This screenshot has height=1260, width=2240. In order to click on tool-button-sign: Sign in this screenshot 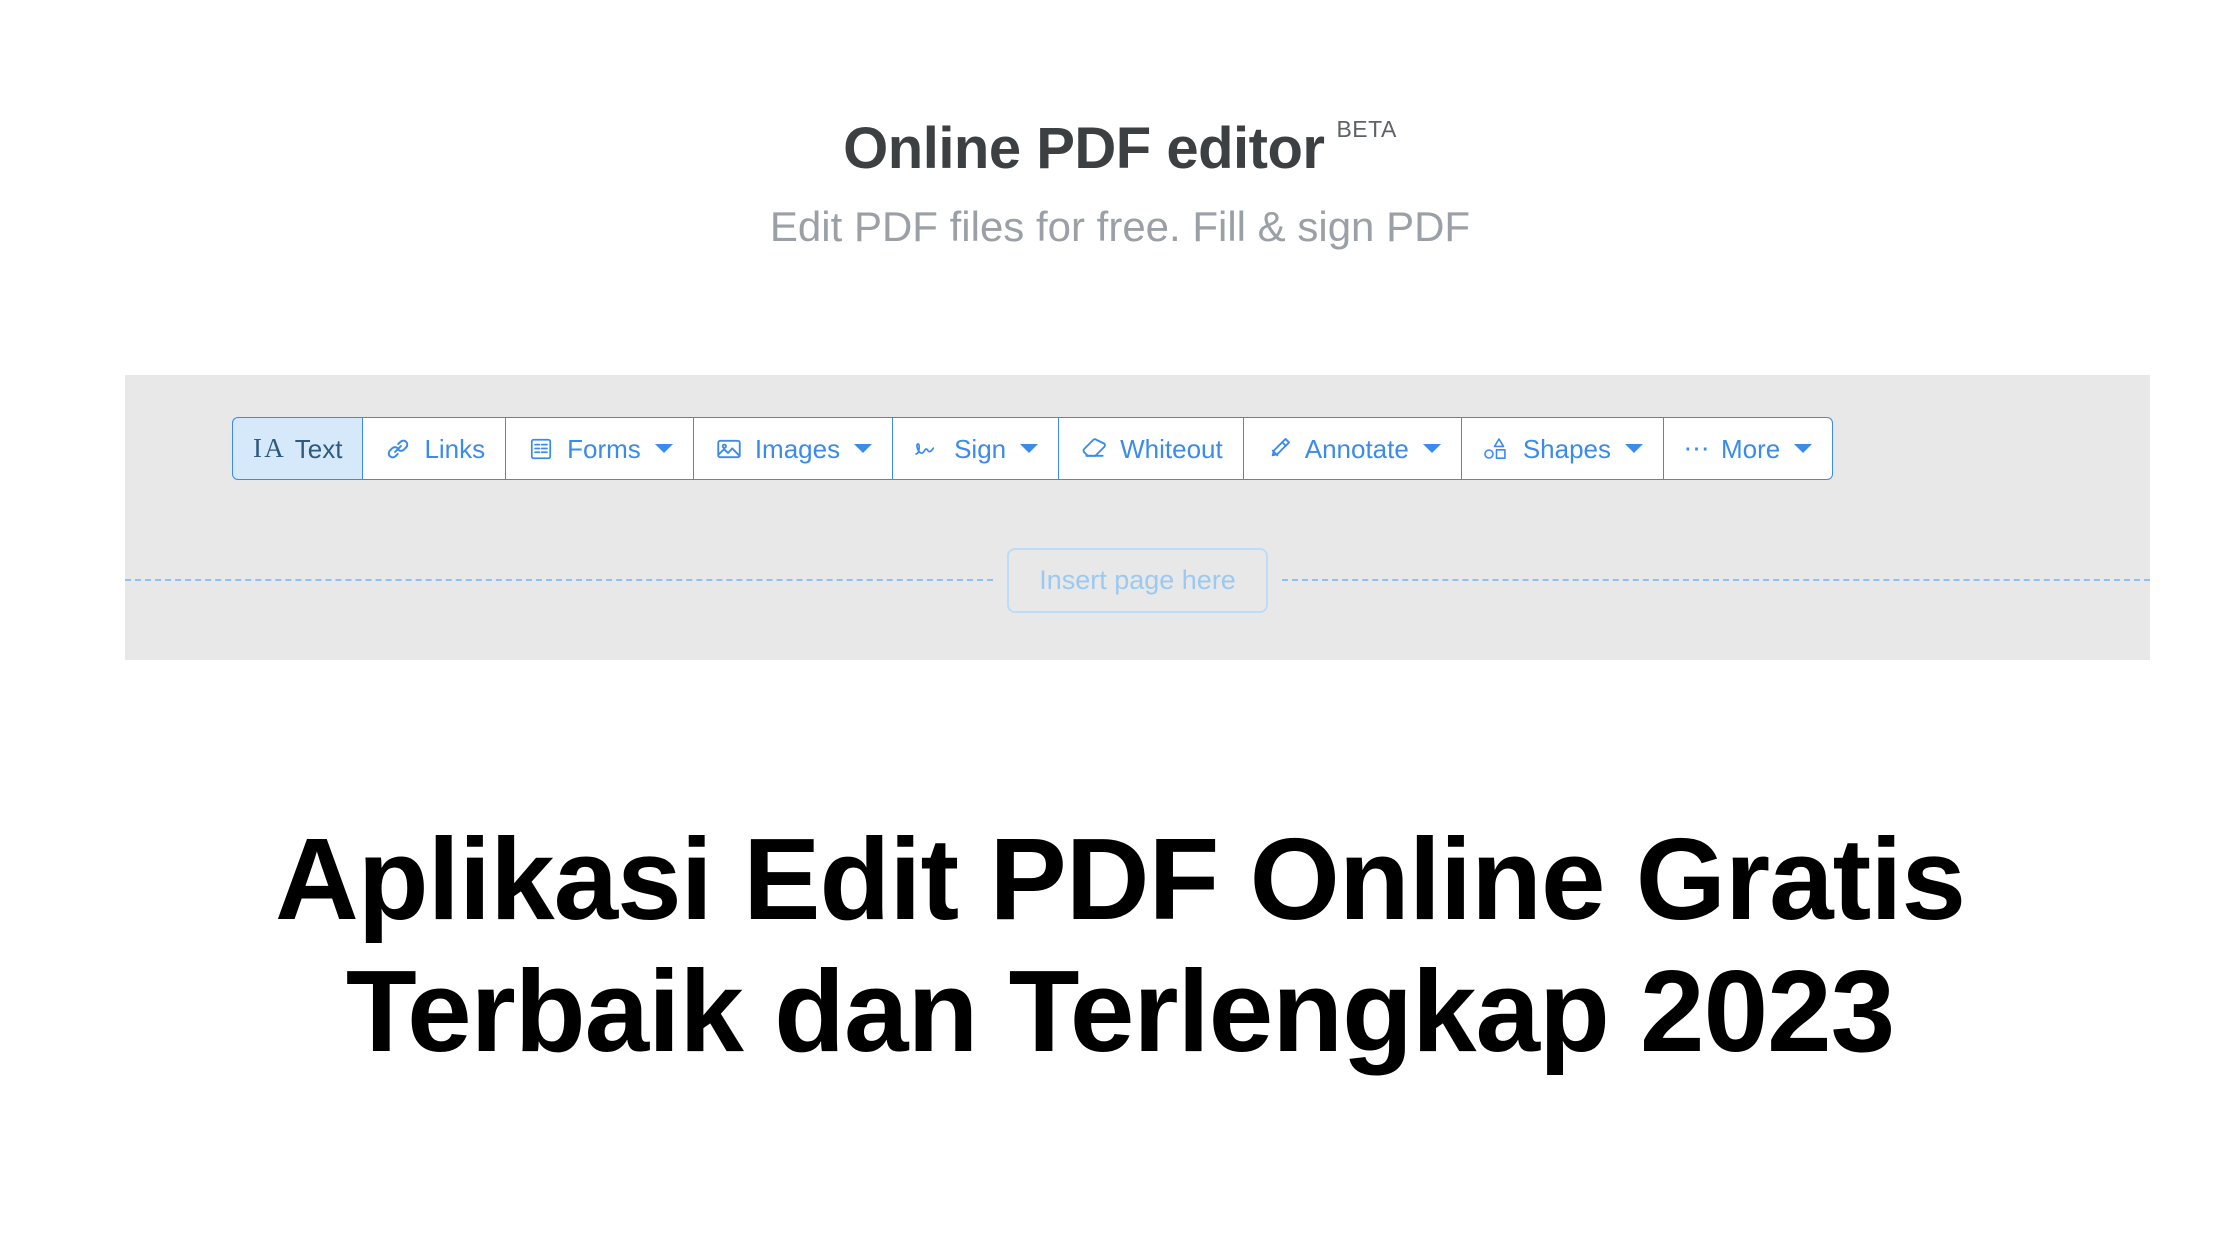, I will do `click(975, 448)`.